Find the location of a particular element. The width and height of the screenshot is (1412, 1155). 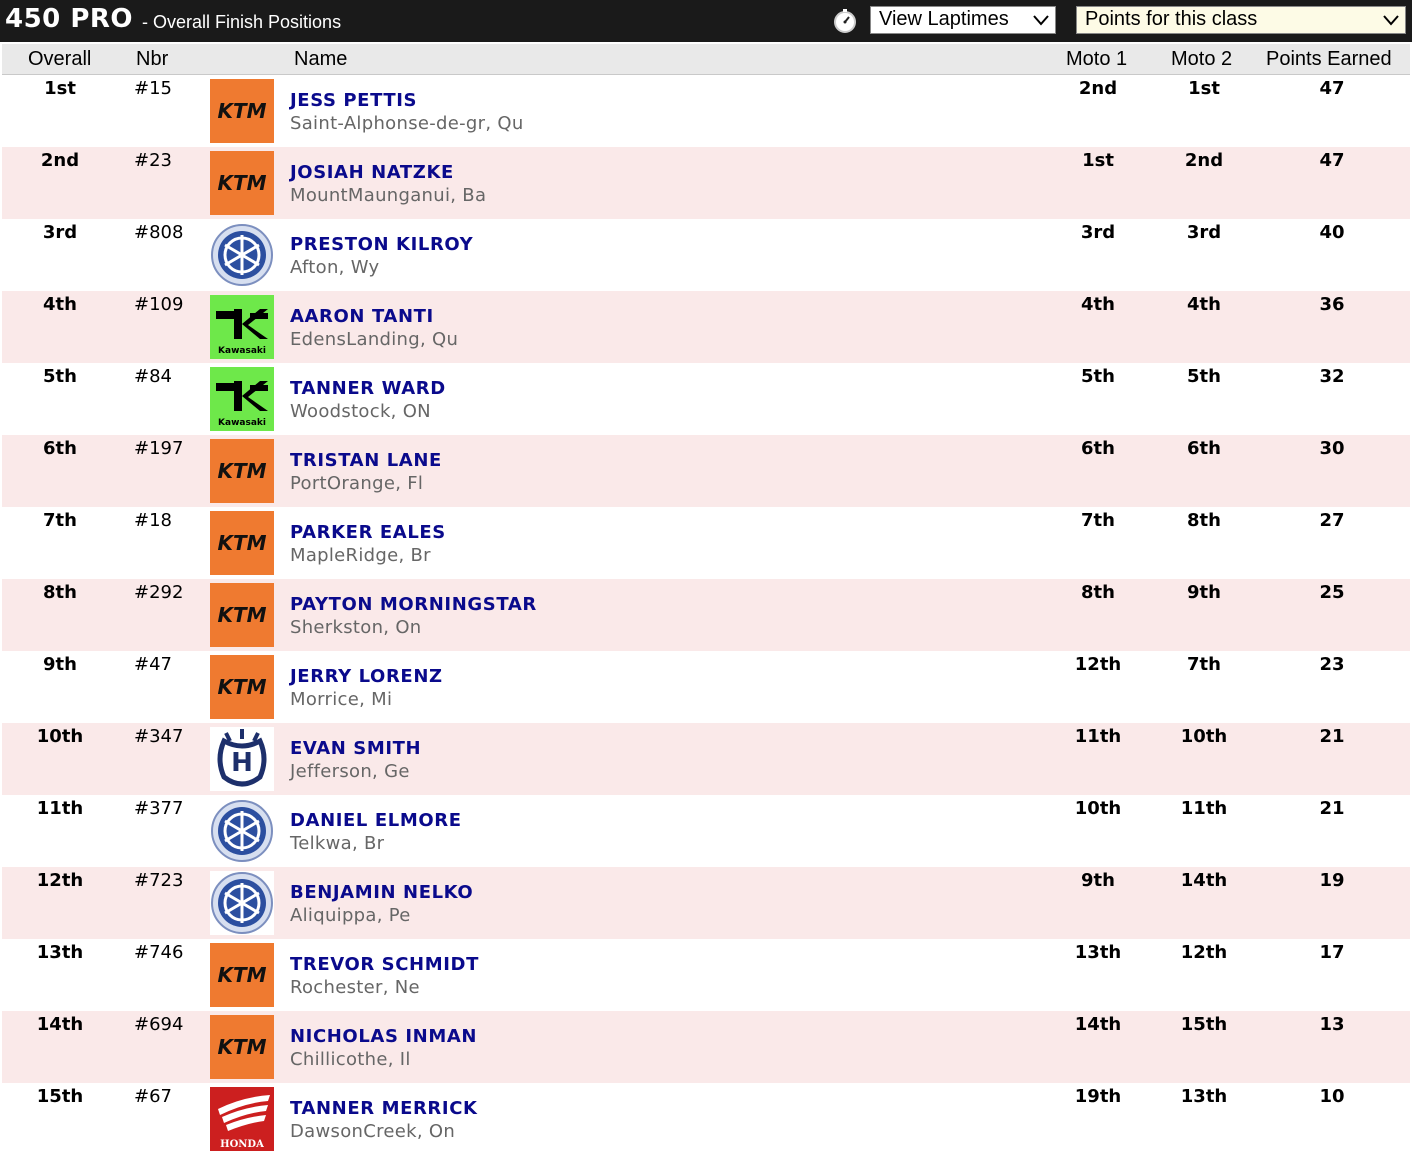

moto1-result: 3rd is located at coordinates (1098, 232).